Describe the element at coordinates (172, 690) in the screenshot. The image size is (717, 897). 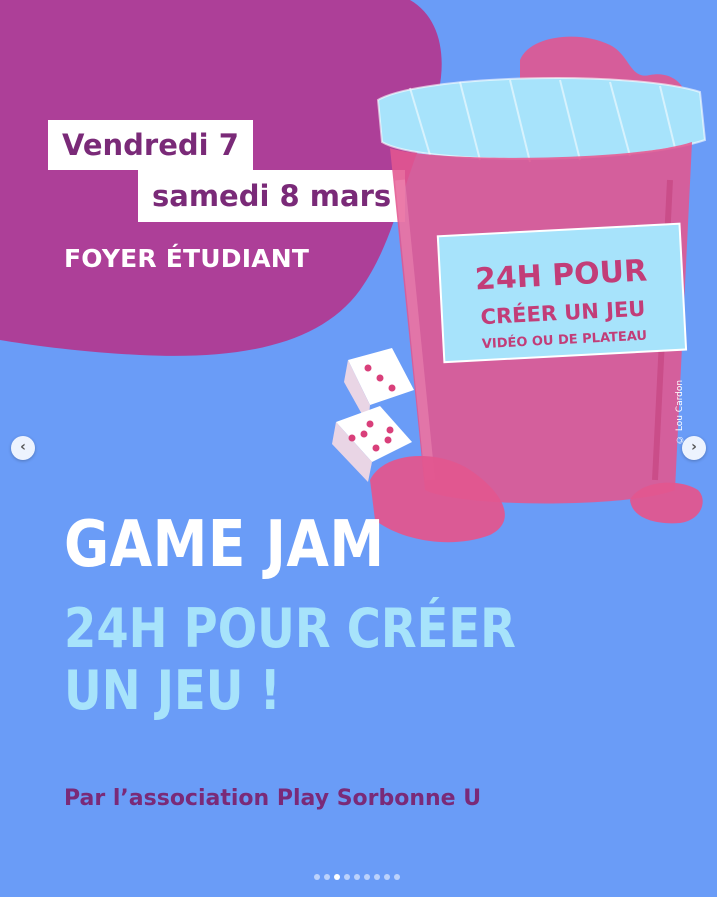
I see `subtitle-line-2: UN JEU !` at that location.